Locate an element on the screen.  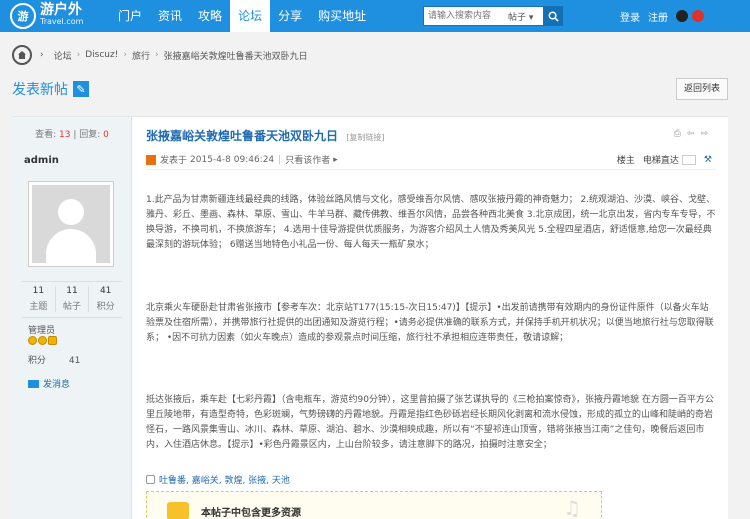
title-tools: ⎙ ⇦ ⇨ is located at coordinates (688, 134).